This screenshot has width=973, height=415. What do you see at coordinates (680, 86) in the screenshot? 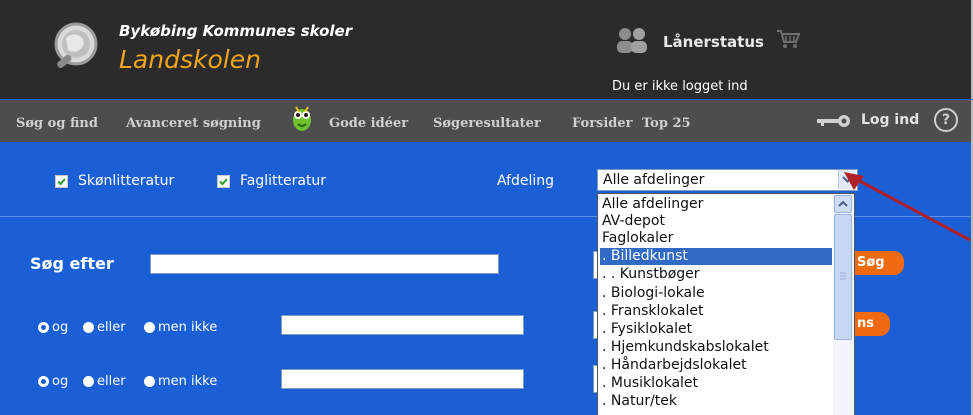
I see `login-status-text: Du er ikke logget ind` at bounding box center [680, 86].